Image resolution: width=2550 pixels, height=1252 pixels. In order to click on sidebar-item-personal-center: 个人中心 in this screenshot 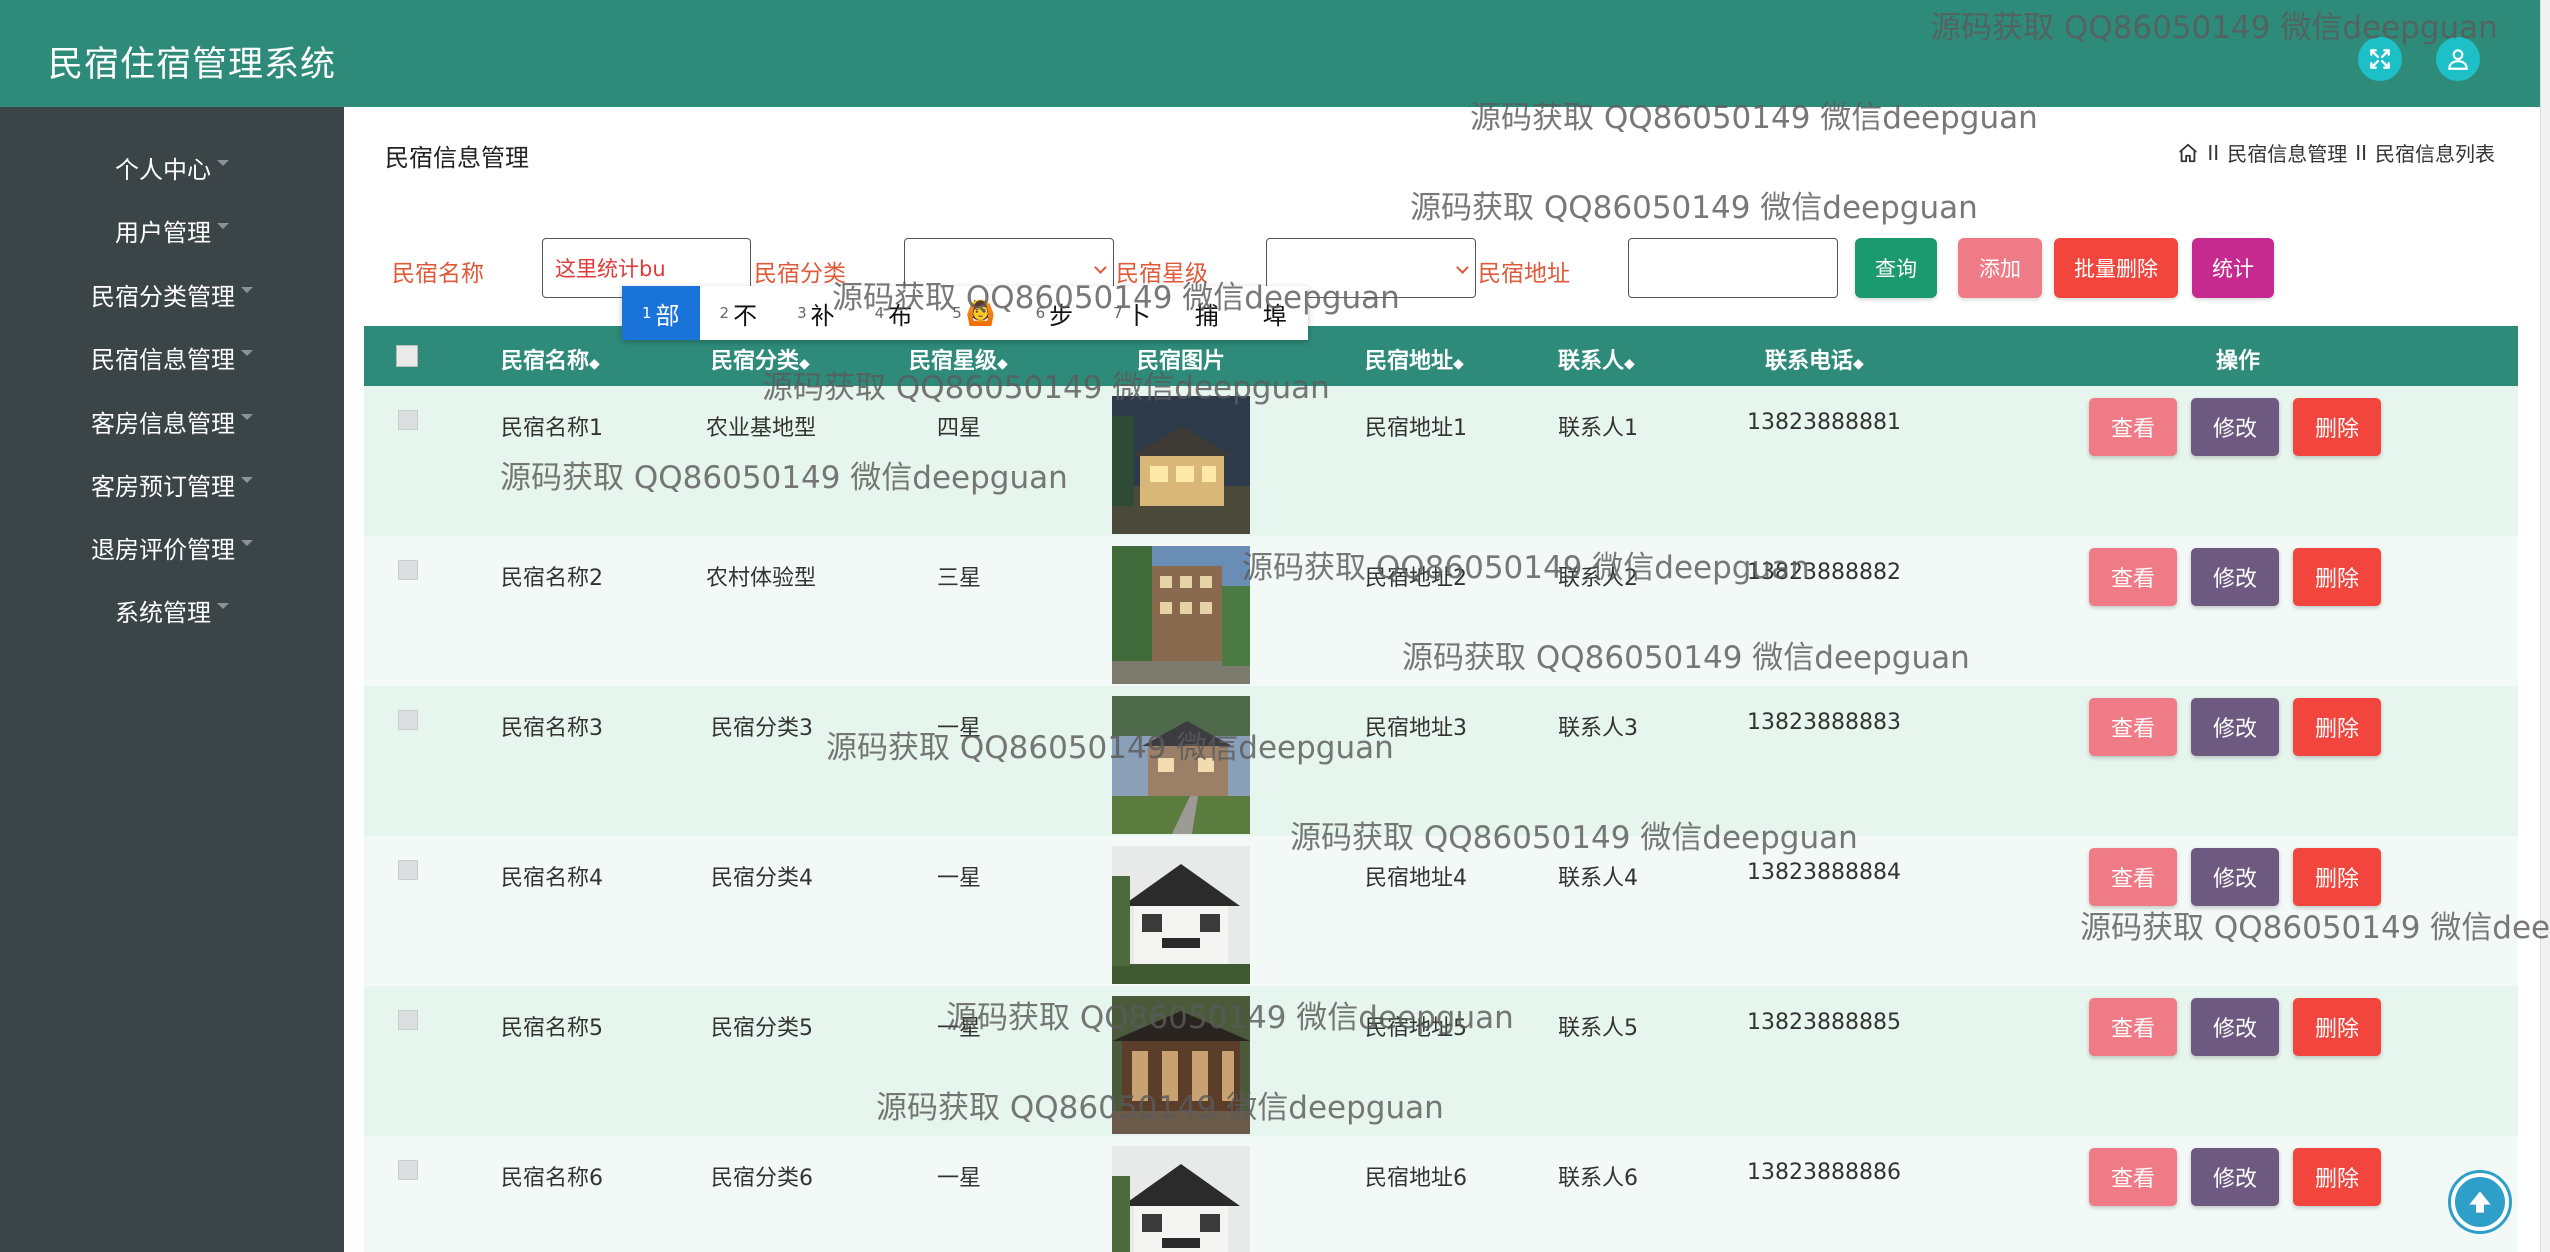, I will do `click(172, 167)`.